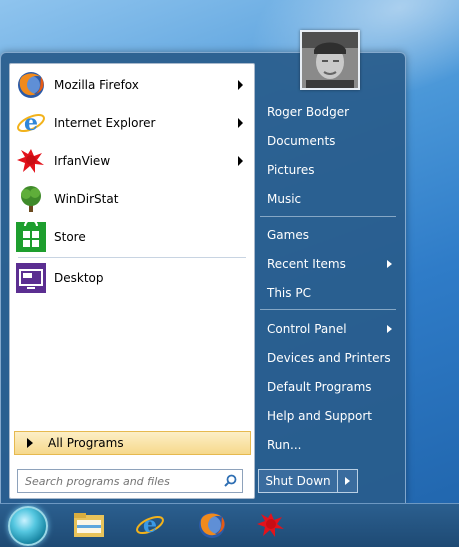 The width and height of the screenshot is (459, 547). I want to click on taskbar-irfanview, so click(271, 525).